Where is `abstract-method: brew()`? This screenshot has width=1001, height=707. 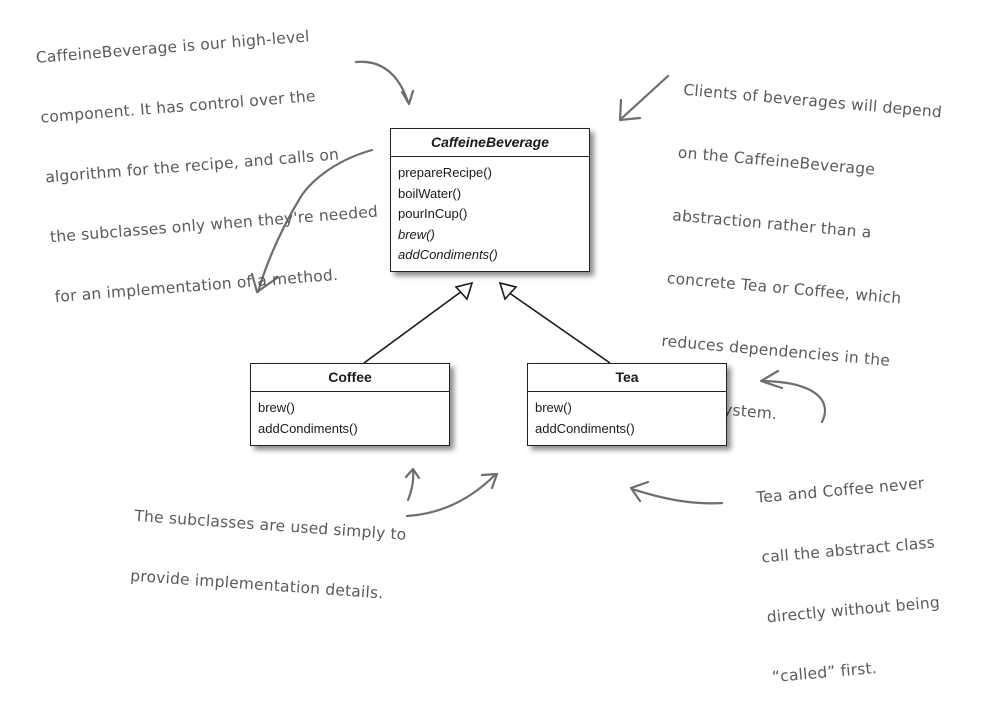 abstract-method: brew() is located at coordinates (416, 234).